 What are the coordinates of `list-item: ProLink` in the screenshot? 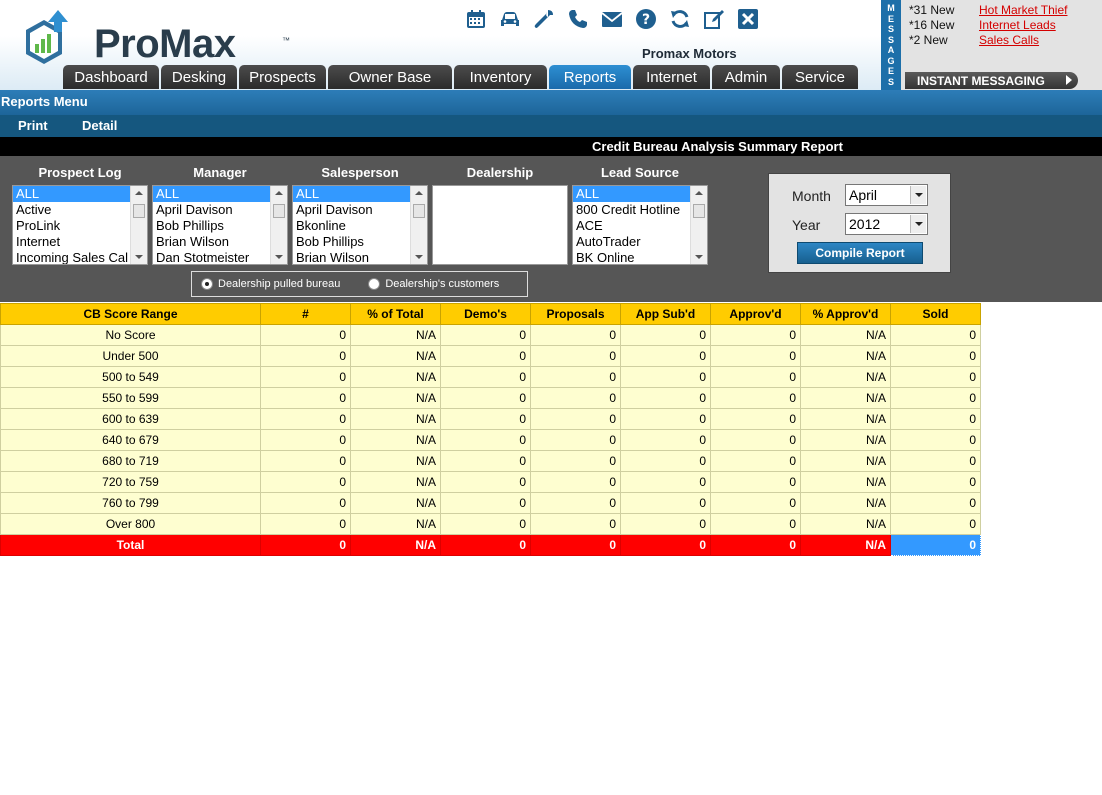 It's located at (71, 226).